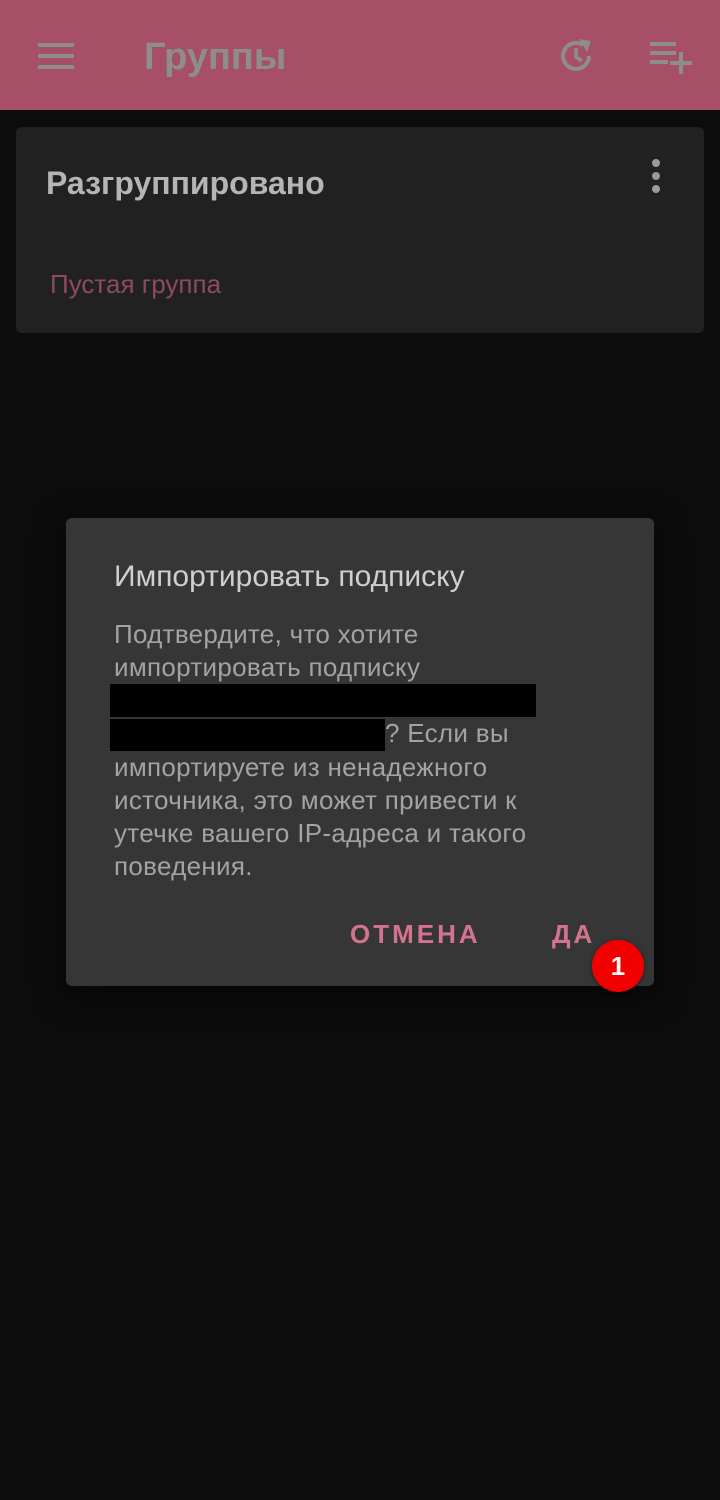 Image resolution: width=720 pixels, height=1500 pixels. Describe the element at coordinates (185, 183) in the screenshot. I see `group-title: Разгруппировано` at that location.